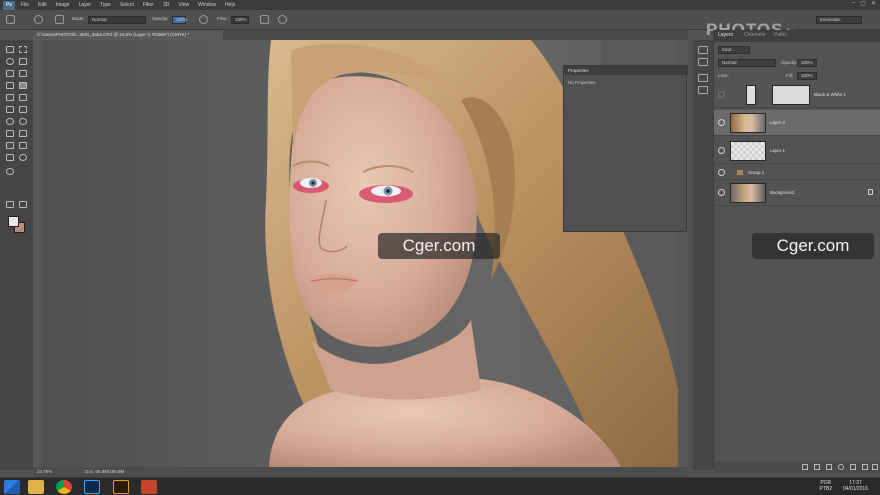 This screenshot has height=495, width=880. Describe the element at coordinates (42, 5) in the screenshot. I see `menu-edit: Edit` at that location.